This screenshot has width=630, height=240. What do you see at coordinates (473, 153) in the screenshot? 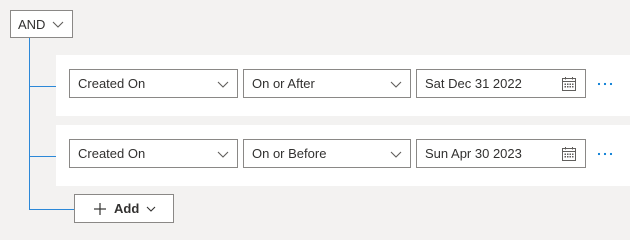
I see `date-picker-value: Sun Apr 30 2023` at bounding box center [473, 153].